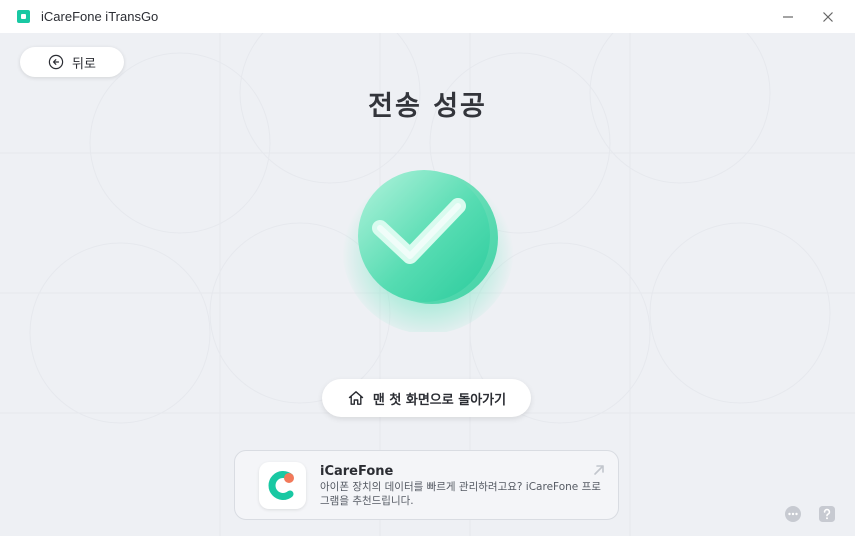 This screenshot has width=855, height=536. I want to click on return-home-button: 맨 첫 화면으로 돌아가기, so click(426, 398).